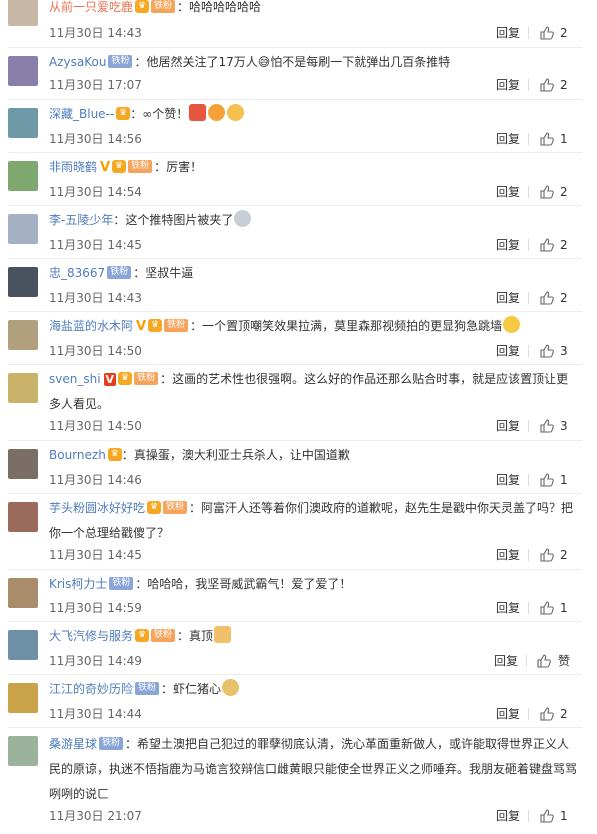 The height and width of the screenshot is (834, 597). What do you see at coordinates (223, 634) in the screenshot?
I see `thumbs-up-emoji-icon` at bounding box center [223, 634].